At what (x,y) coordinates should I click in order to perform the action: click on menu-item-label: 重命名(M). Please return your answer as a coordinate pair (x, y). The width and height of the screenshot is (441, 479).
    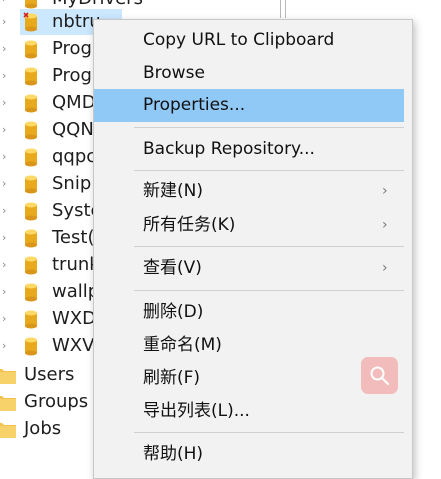
    Looking at the image, I should click on (182, 345).